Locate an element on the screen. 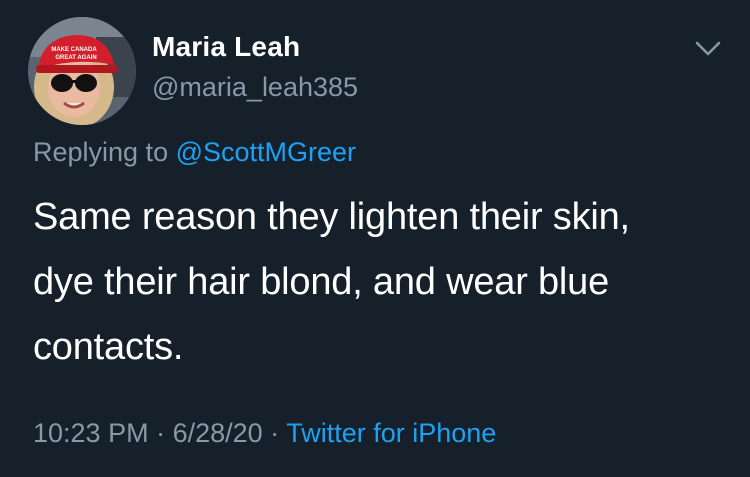  tweet-text-line: Same reason they lighten their skin, is located at coordinates (331, 217).